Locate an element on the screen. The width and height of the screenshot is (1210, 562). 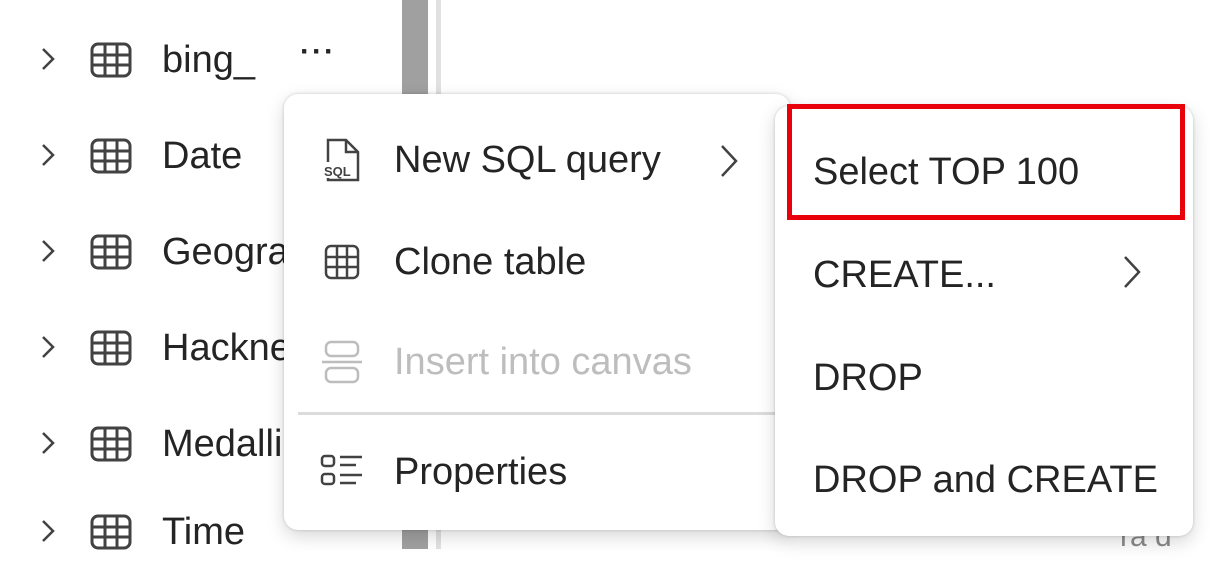
menu-item-properties: Properties is located at coordinates (529, 472).